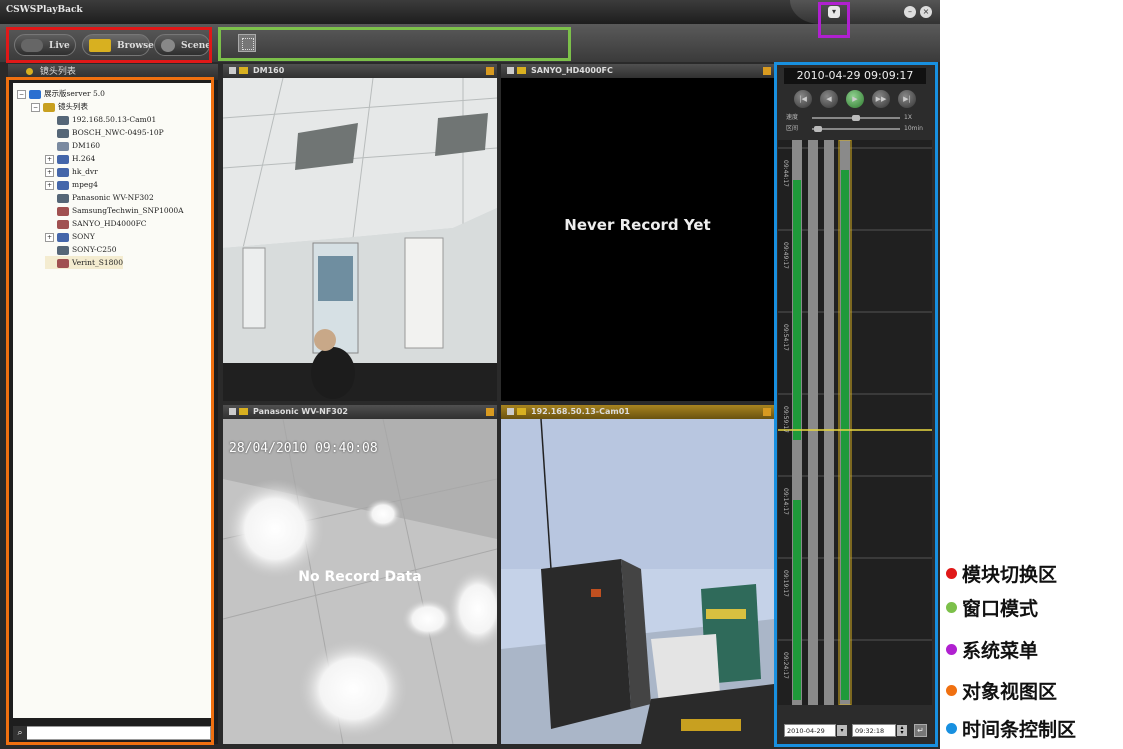 The height and width of the screenshot is (749, 1123). Describe the element at coordinates (785, 255) in the screenshot. I see `timeline-tick-label: 09:49:17` at that location.